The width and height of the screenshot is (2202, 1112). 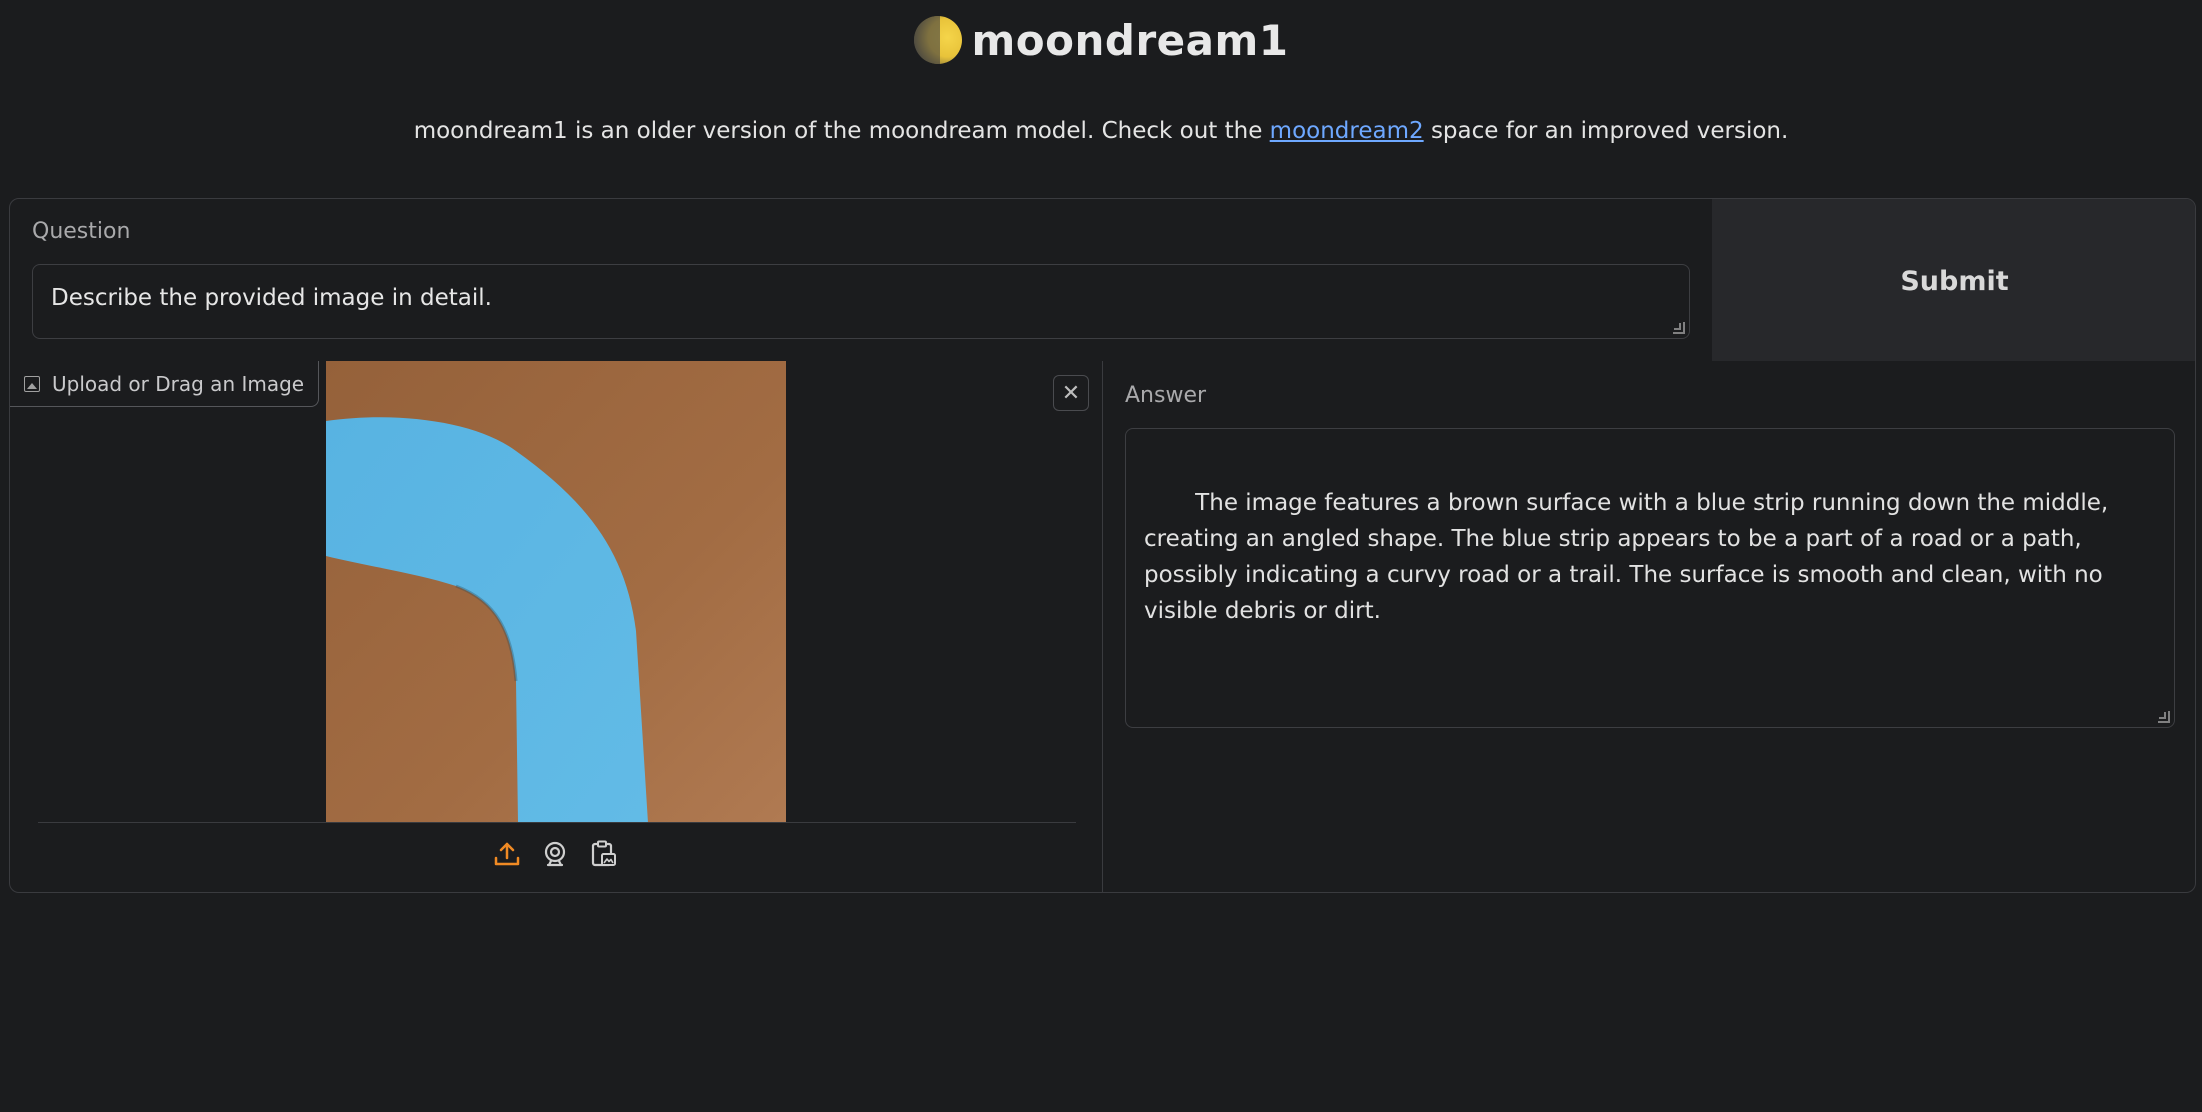 What do you see at coordinates (861, 301) in the screenshot?
I see `question-input: Describe the provided image in detail.` at bounding box center [861, 301].